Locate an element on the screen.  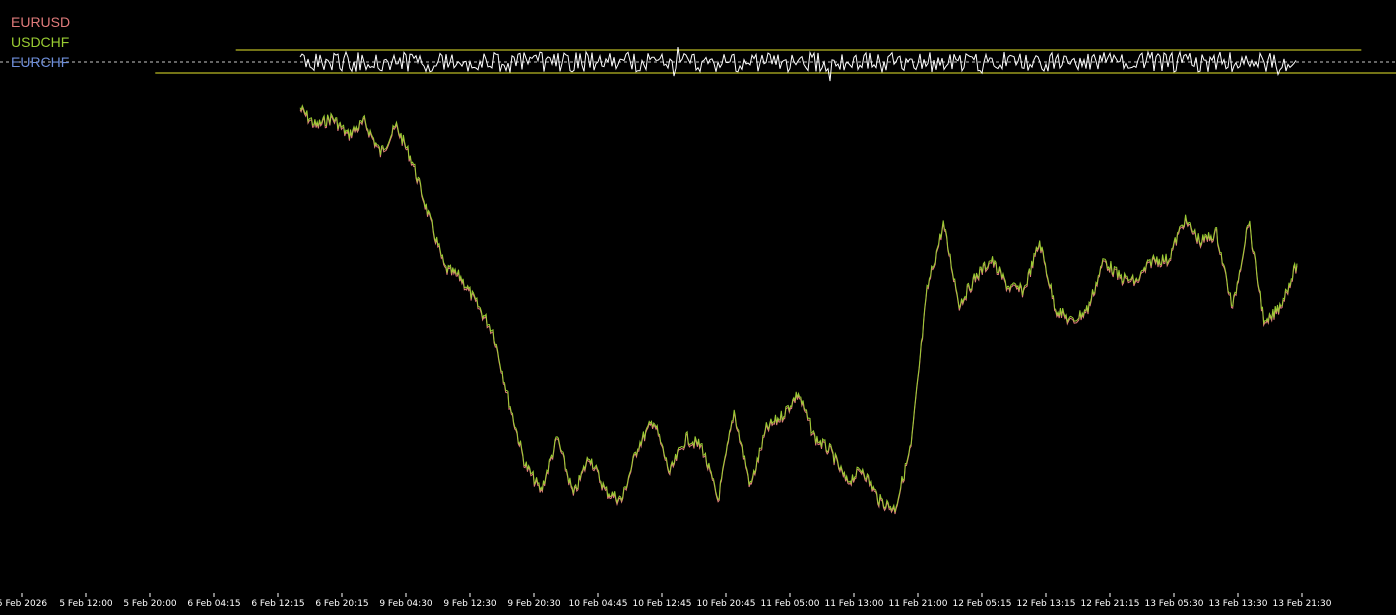
x-tick-label: 12 Feb 05:15 is located at coordinates (981, 604).